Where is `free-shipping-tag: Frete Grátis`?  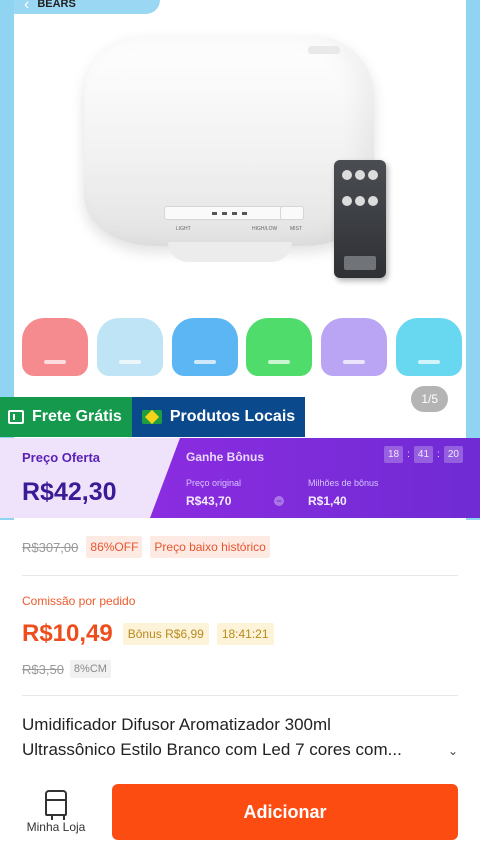
free-shipping-tag: Frete Grátis is located at coordinates (66, 417).